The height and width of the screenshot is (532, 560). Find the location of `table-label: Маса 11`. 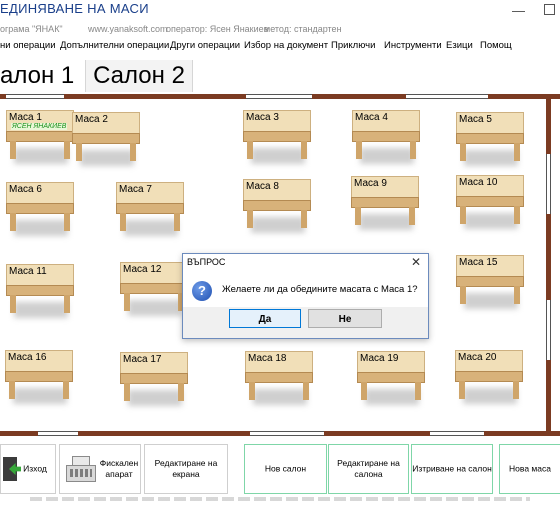

table-label: Маса 11 is located at coordinates (28, 271).